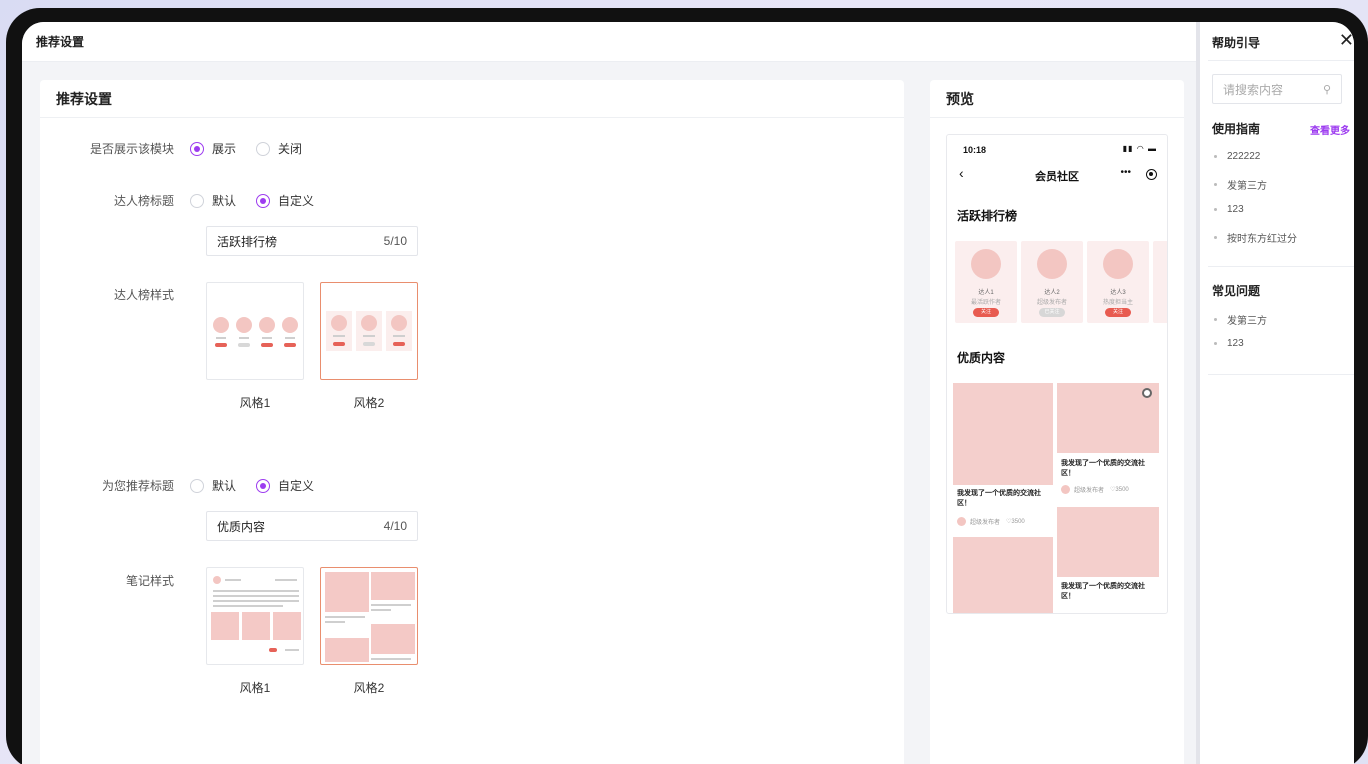 The height and width of the screenshot is (764, 1368). Describe the element at coordinates (1151, 174) in the screenshot. I see `target-icon` at that location.